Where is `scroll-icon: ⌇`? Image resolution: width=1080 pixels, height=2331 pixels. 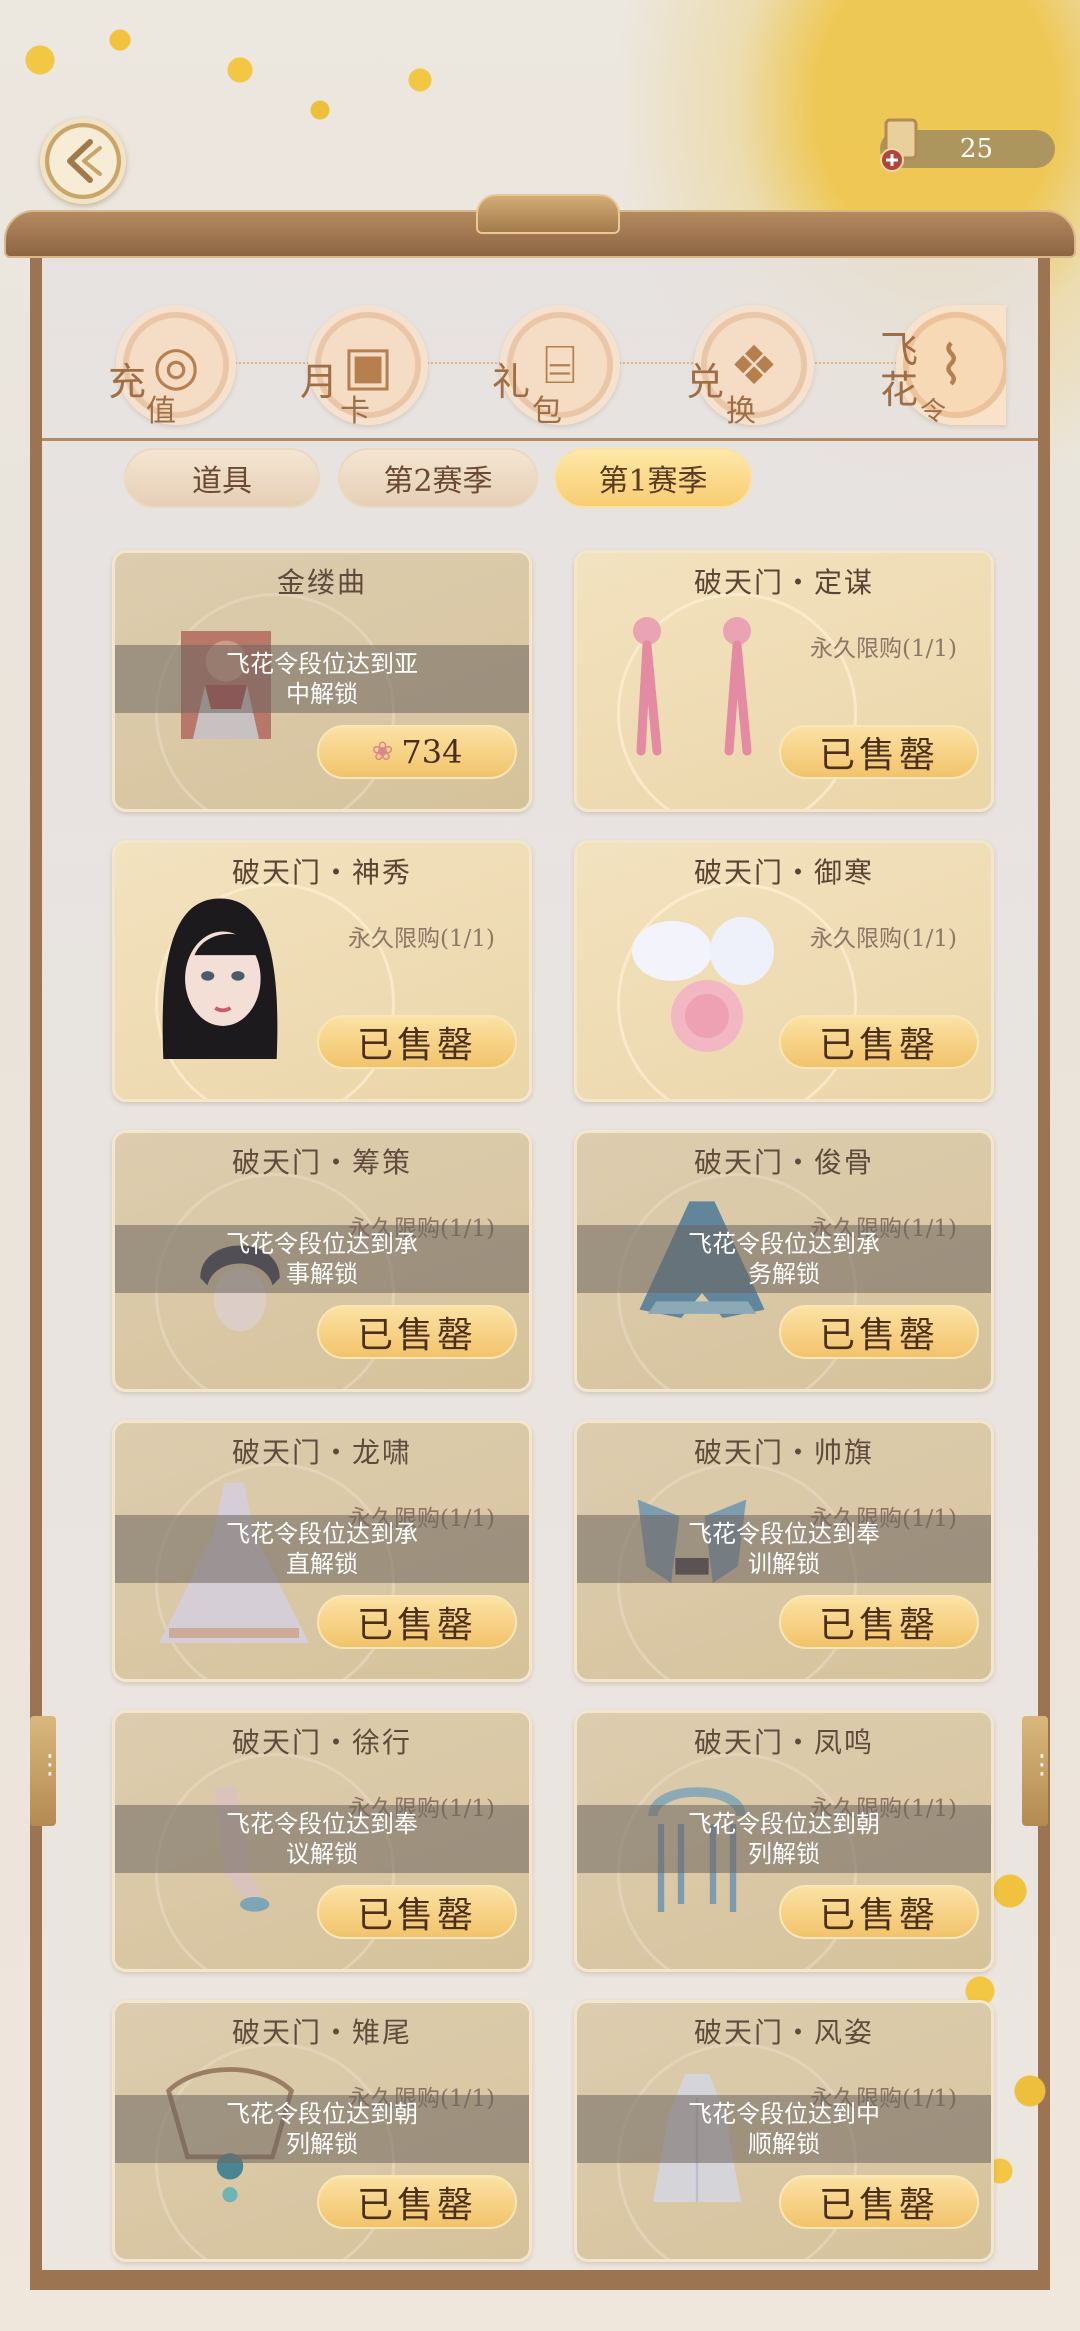 scroll-icon: ⌇ is located at coordinates (951, 365).